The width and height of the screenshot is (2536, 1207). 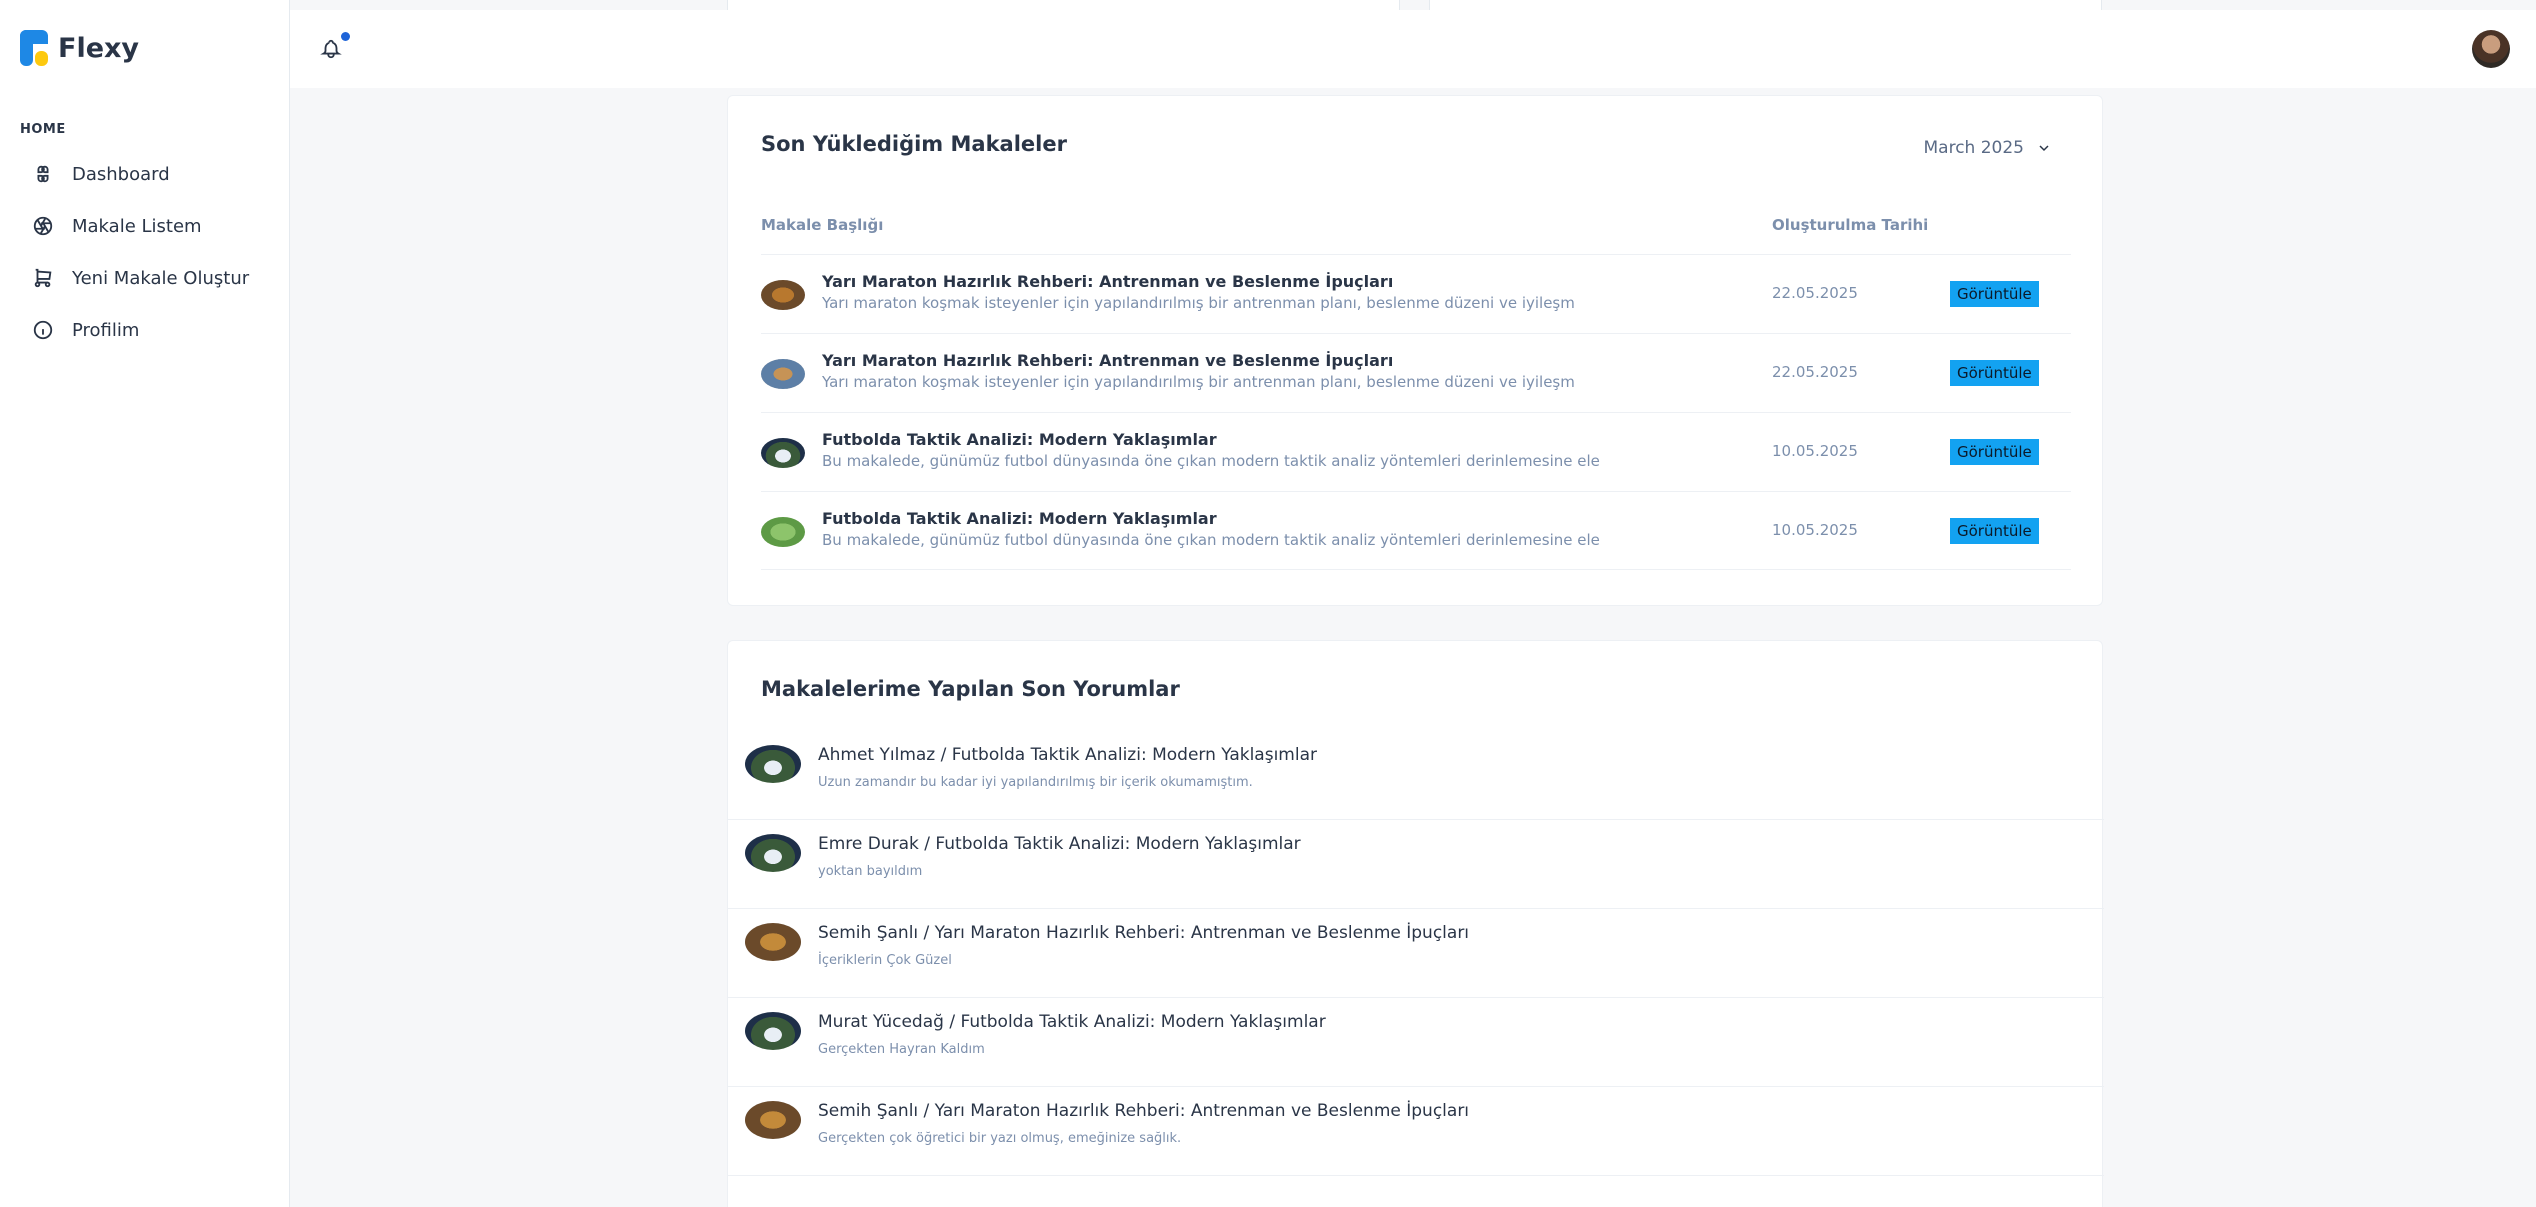 What do you see at coordinates (137, 226) in the screenshot?
I see `sidebar-item-label: Makale Listem` at bounding box center [137, 226].